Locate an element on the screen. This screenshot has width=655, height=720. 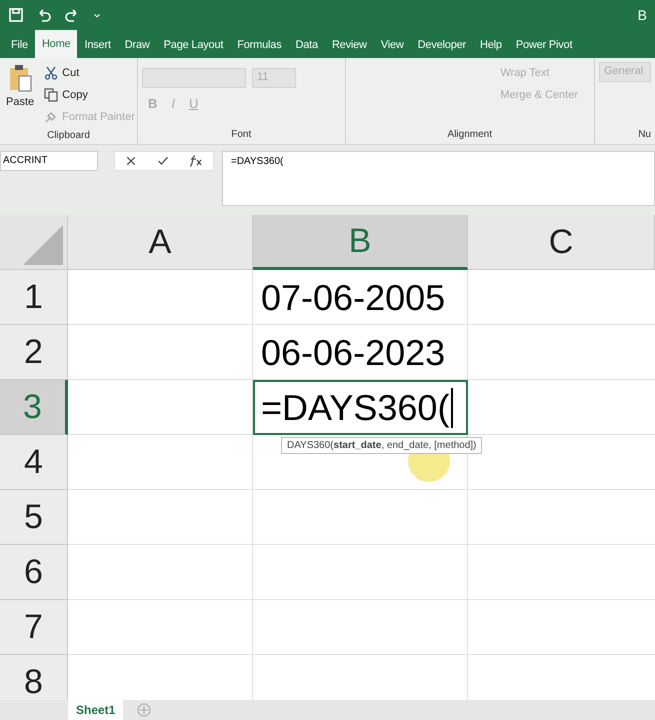
window-title: B is located at coordinates (642, 15).